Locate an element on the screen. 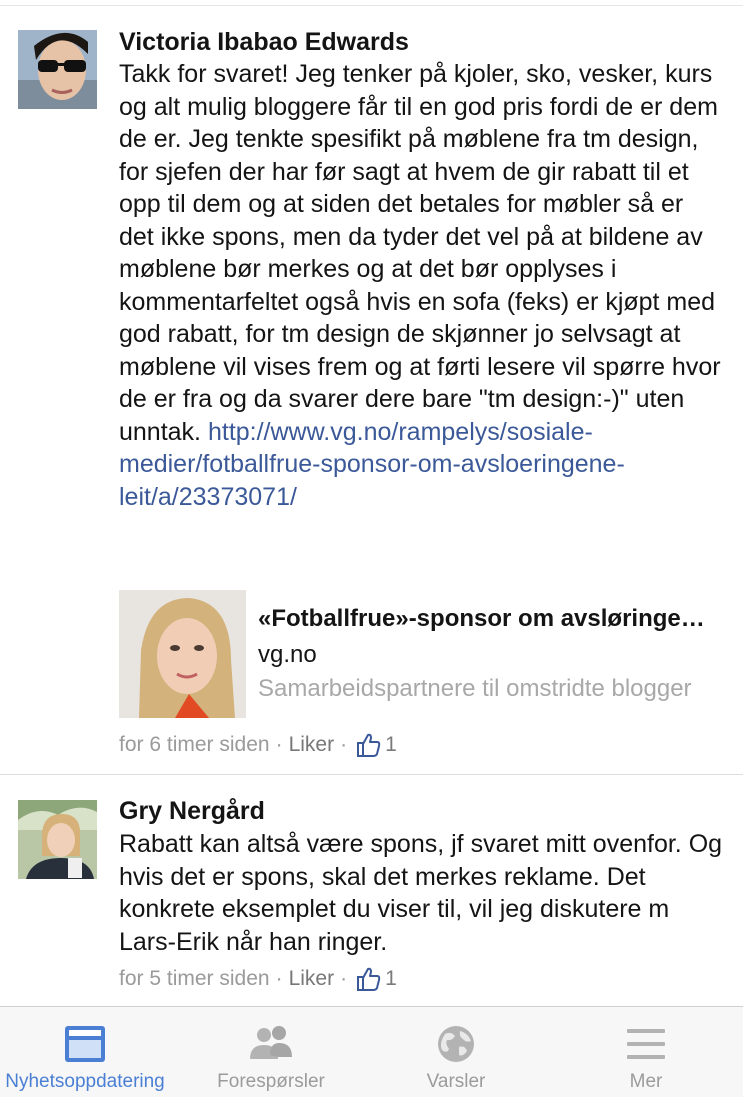 The height and width of the screenshot is (1097, 743). preview-domain: vg.no is located at coordinates (287, 654).